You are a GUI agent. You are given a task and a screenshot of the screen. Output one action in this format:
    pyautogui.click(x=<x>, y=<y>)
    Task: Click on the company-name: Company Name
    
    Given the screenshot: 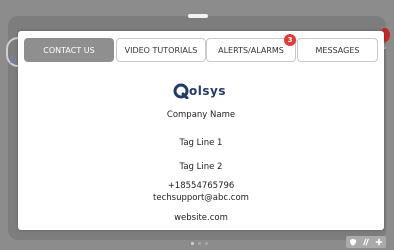 What is the action you would take?
    pyautogui.click(x=201, y=115)
    